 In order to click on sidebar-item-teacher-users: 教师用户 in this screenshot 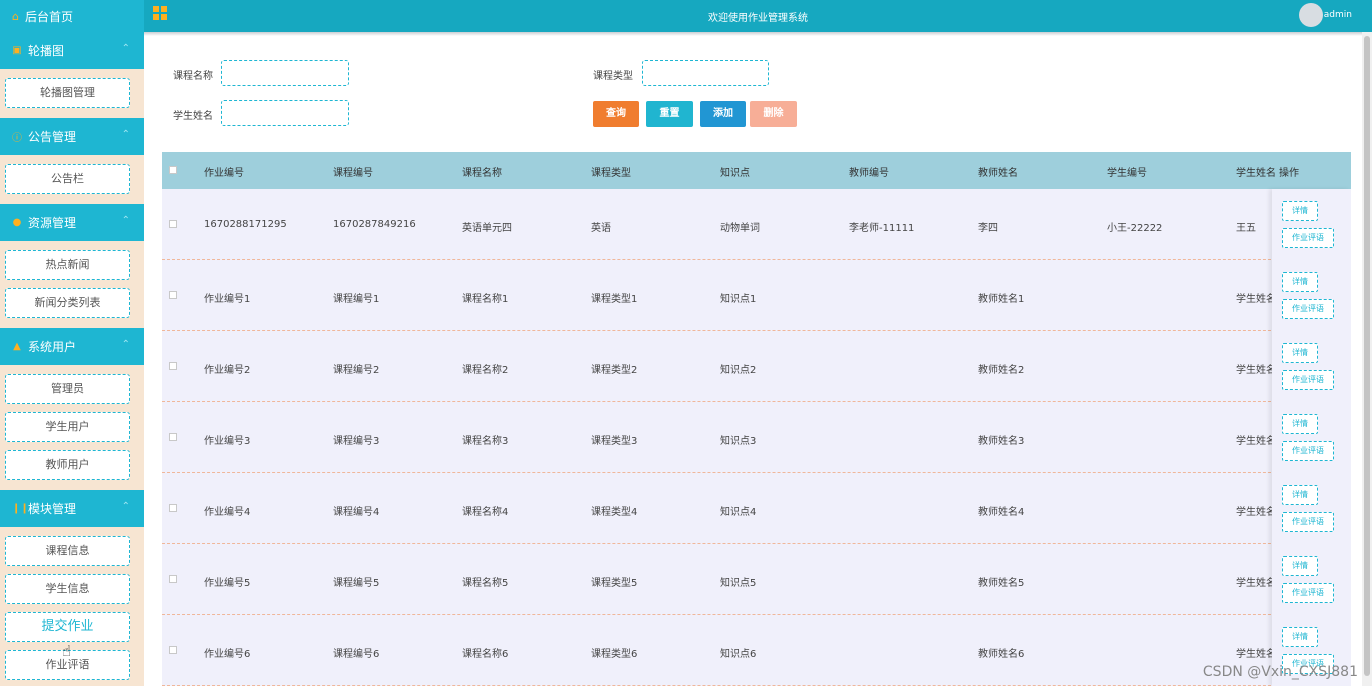, I will do `click(67, 465)`.